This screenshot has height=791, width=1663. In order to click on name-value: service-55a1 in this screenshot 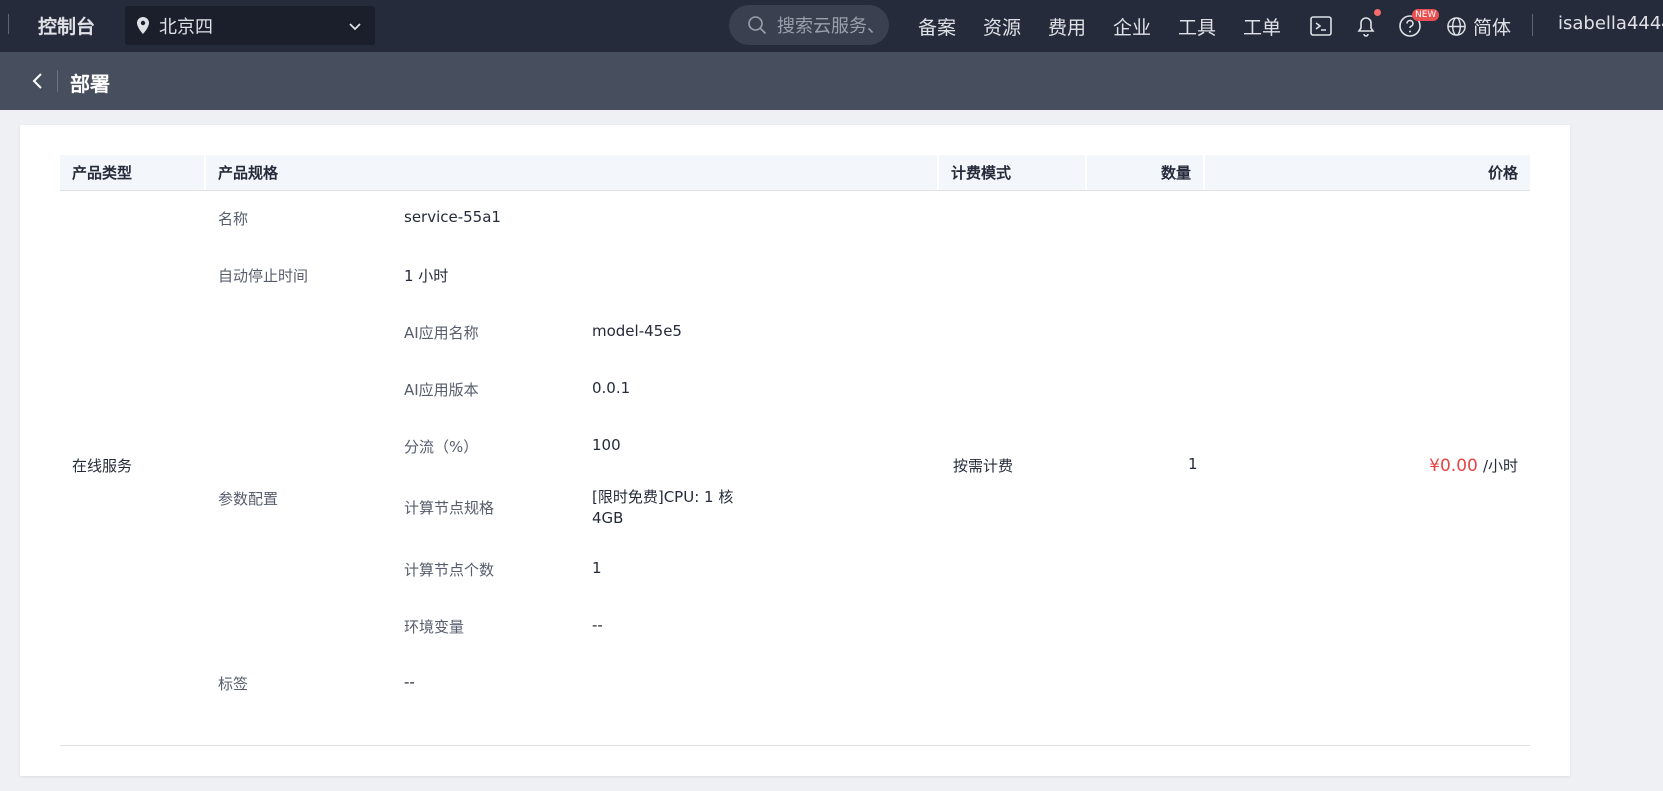, I will do `click(452, 217)`.